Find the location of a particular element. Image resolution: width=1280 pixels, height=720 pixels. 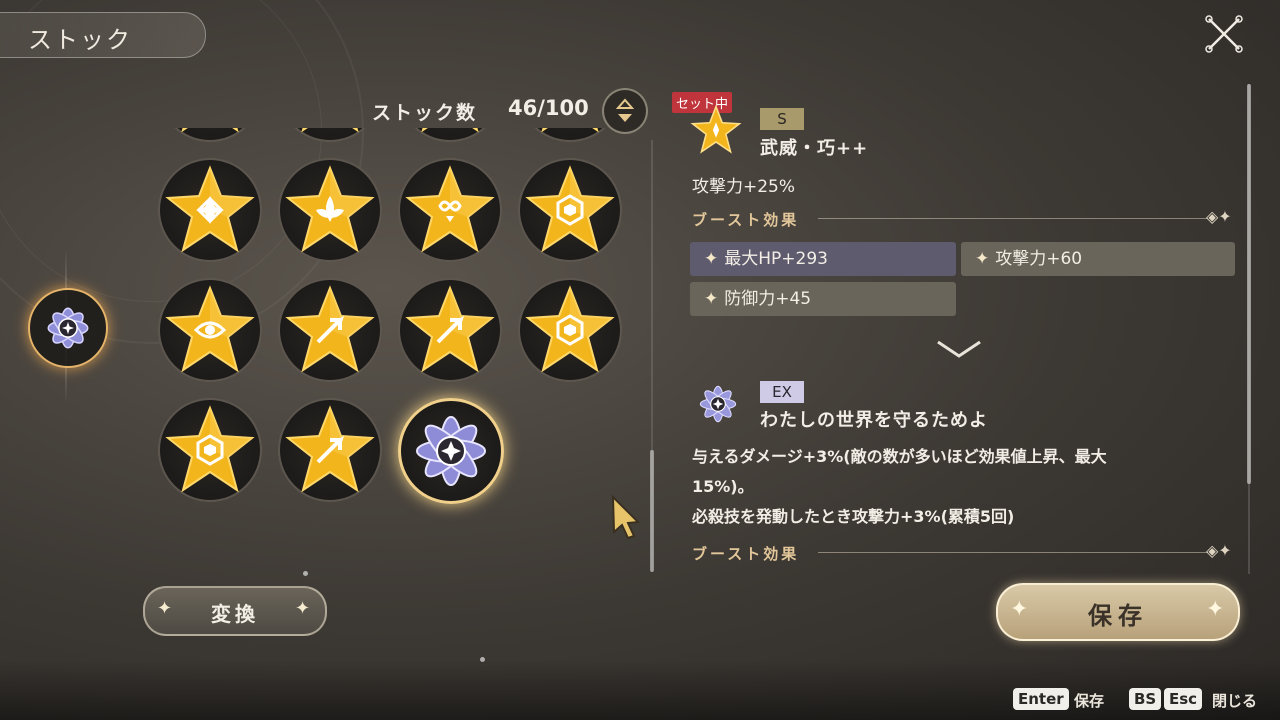

item-name: わたしの世界を守るためよ is located at coordinates (874, 420).